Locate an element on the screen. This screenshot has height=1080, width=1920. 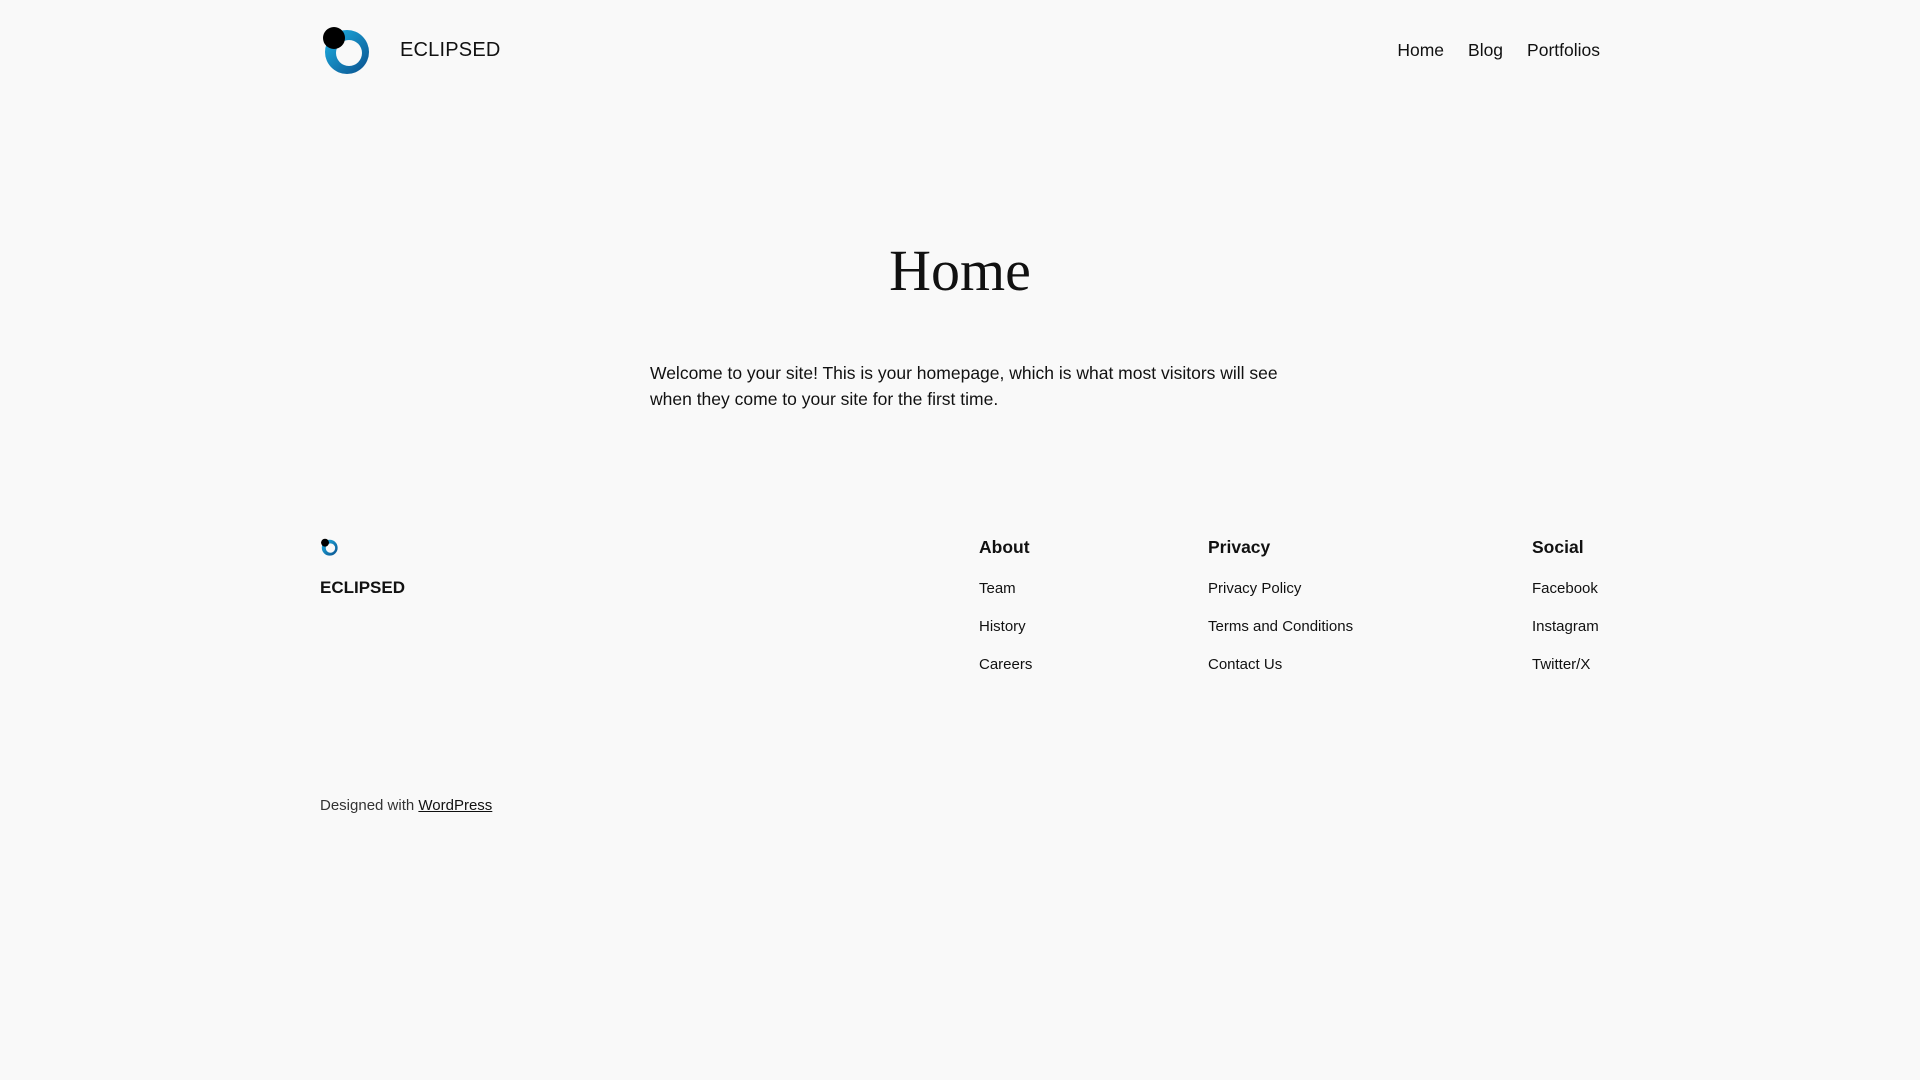
nav-item-home: Home is located at coordinates (1420, 50).